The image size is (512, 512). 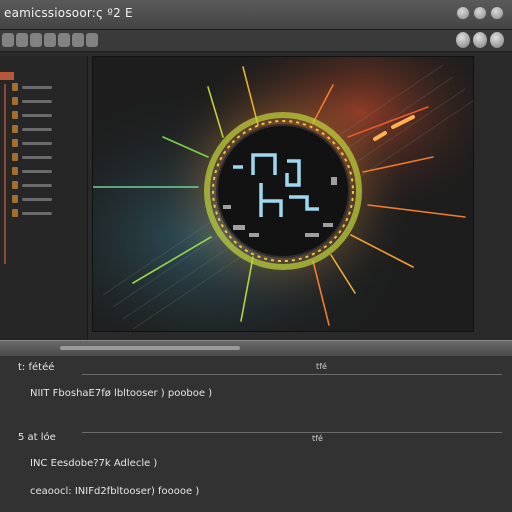 I want to click on toolbar, so click(x=256, y=41).